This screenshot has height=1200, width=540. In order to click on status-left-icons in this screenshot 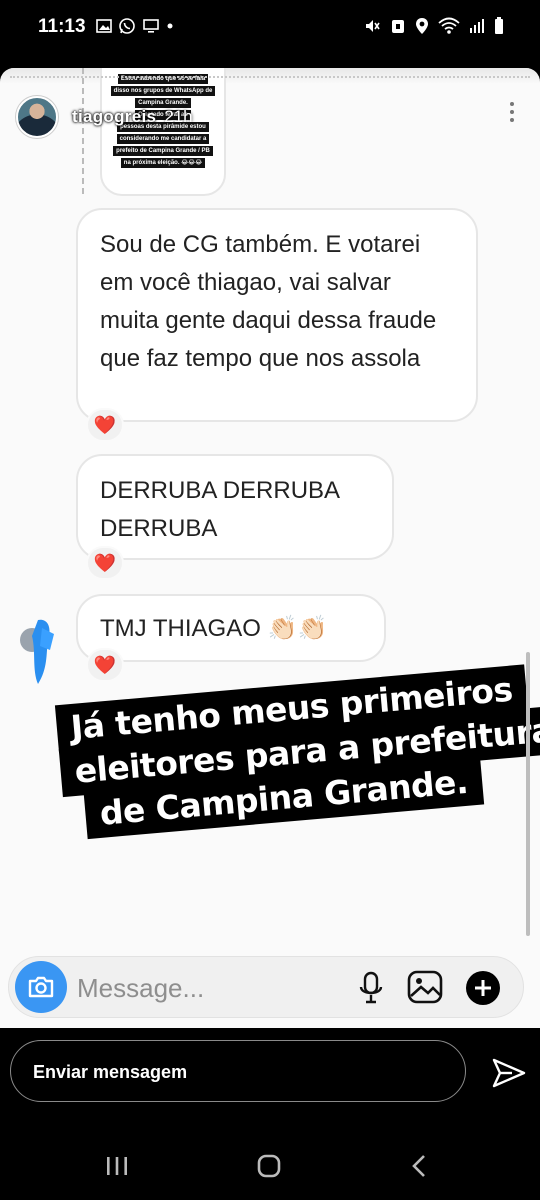, I will do `click(135, 26)`.